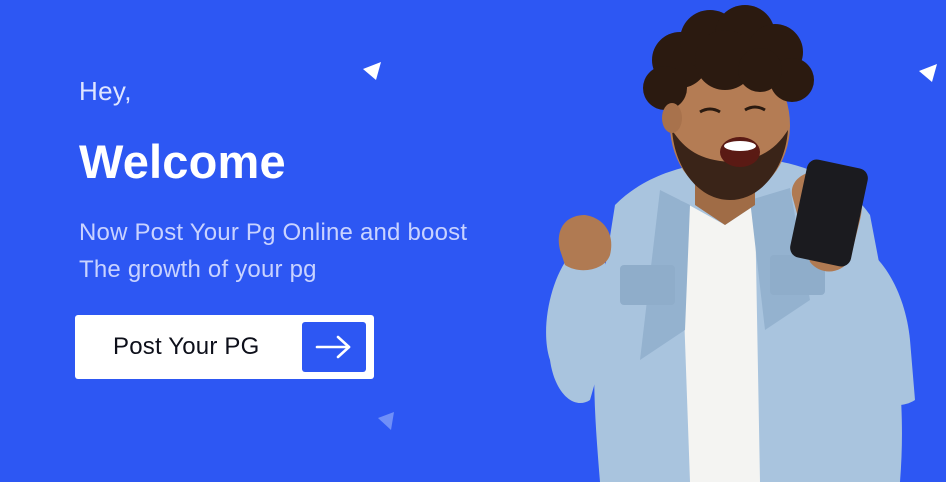 This screenshot has width=946, height=482. I want to click on arrow-button-box, so click(334, 347).